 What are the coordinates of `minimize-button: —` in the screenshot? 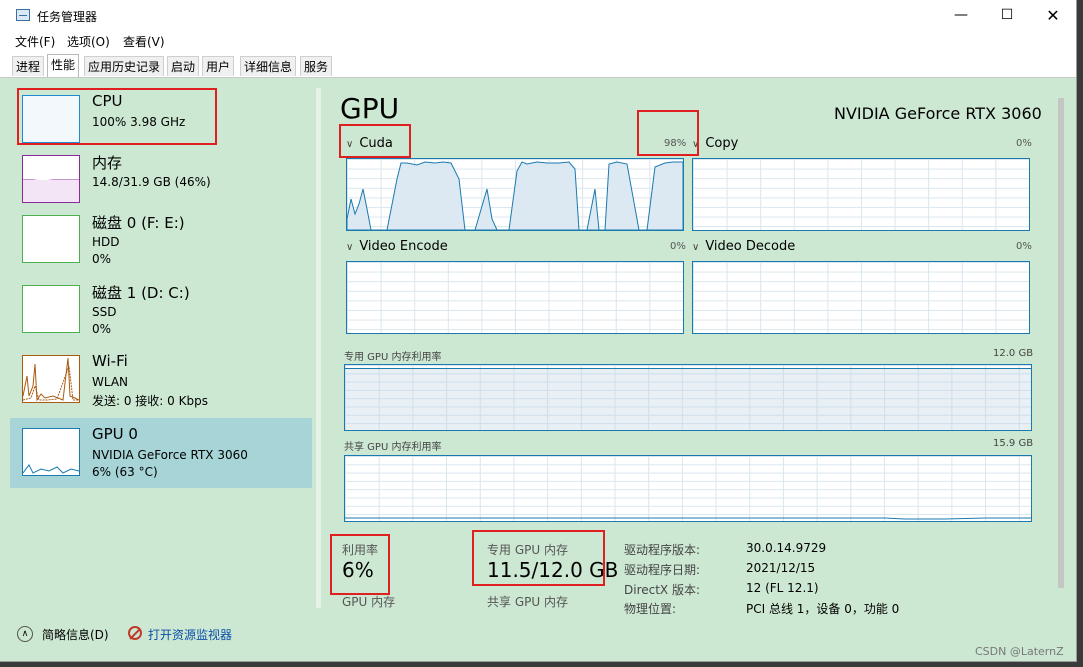 It's located at (961, 15).